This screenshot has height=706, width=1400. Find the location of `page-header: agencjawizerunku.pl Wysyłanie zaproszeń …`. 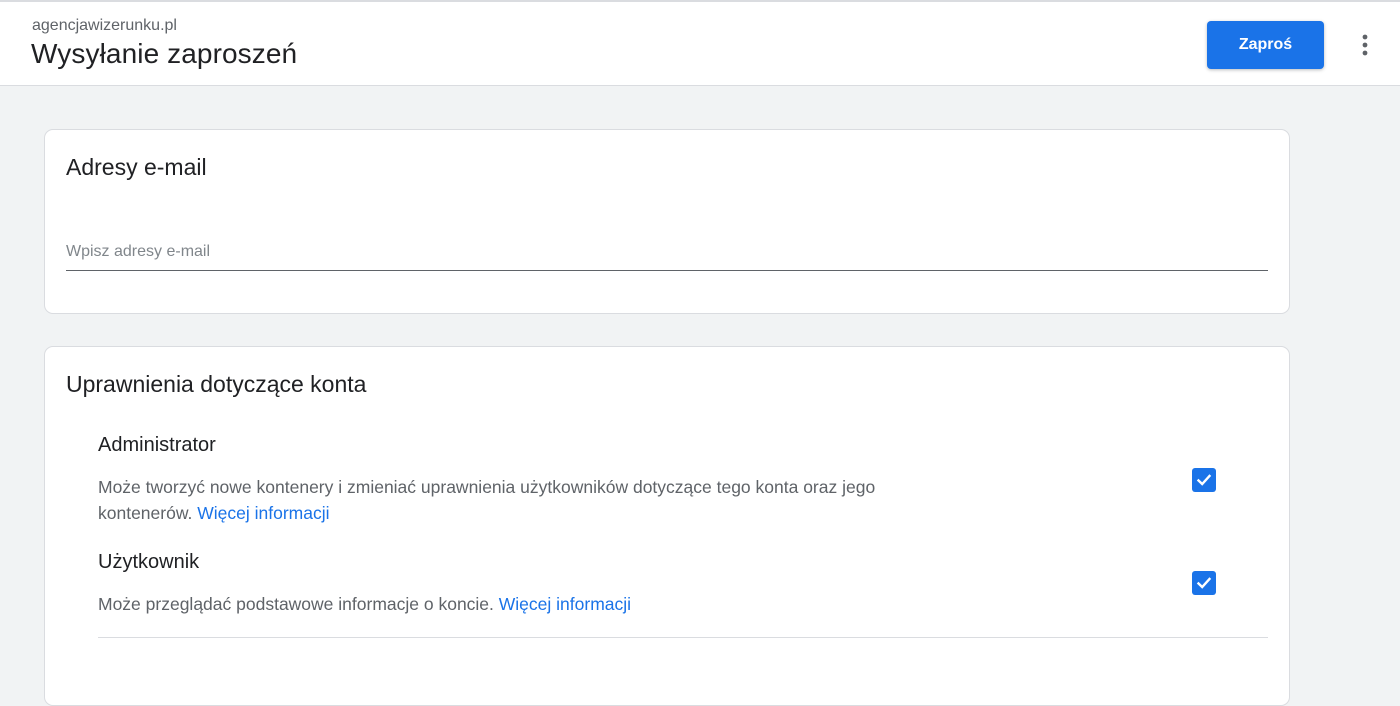

page-header: agencjawizerunku.pl Wysyłanie zaproszeń … is located at coordinates (700, 43).